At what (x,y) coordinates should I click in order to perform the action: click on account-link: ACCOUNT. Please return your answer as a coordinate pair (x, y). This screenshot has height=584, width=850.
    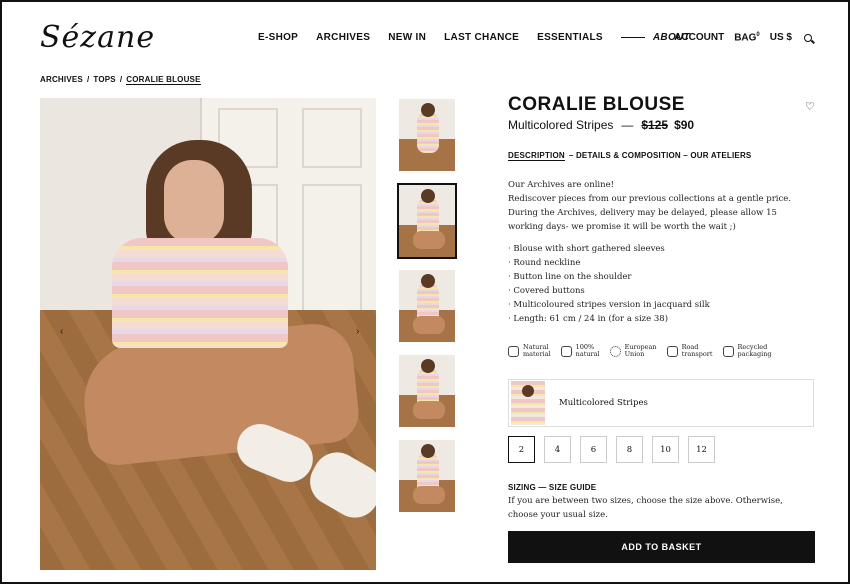
    Looking at the image, I should click on (699, 37).